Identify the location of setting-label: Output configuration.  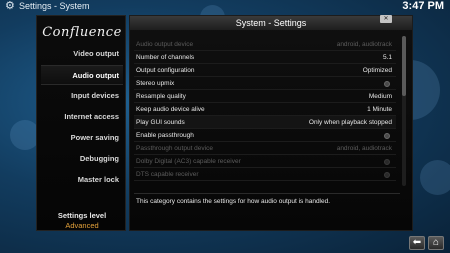
(165, 70).